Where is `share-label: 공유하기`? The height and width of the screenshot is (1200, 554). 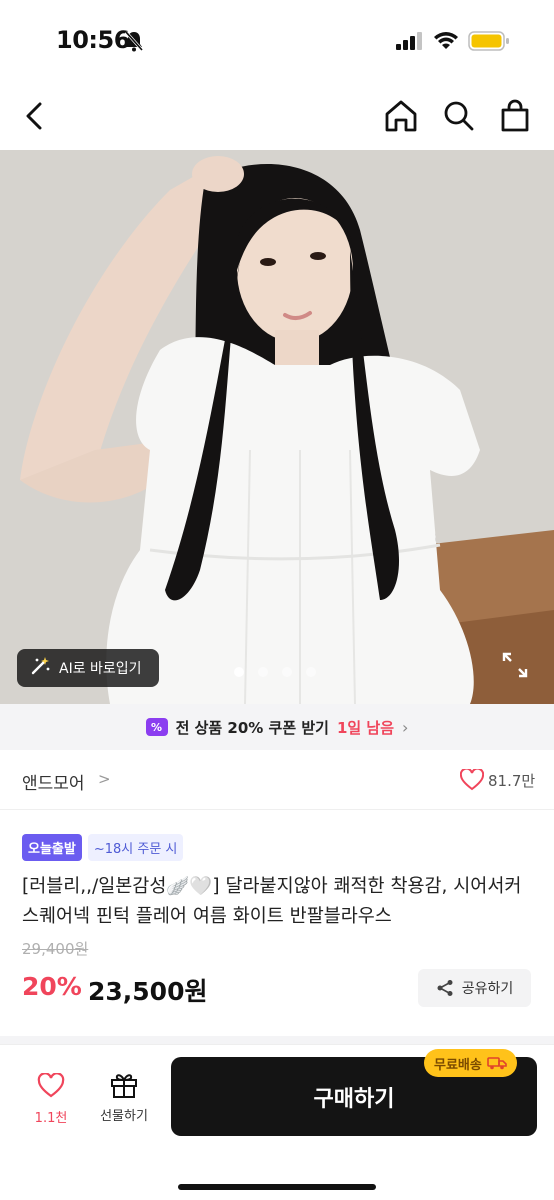
share-label: 공유하기 is located at coordinates (487, 989).